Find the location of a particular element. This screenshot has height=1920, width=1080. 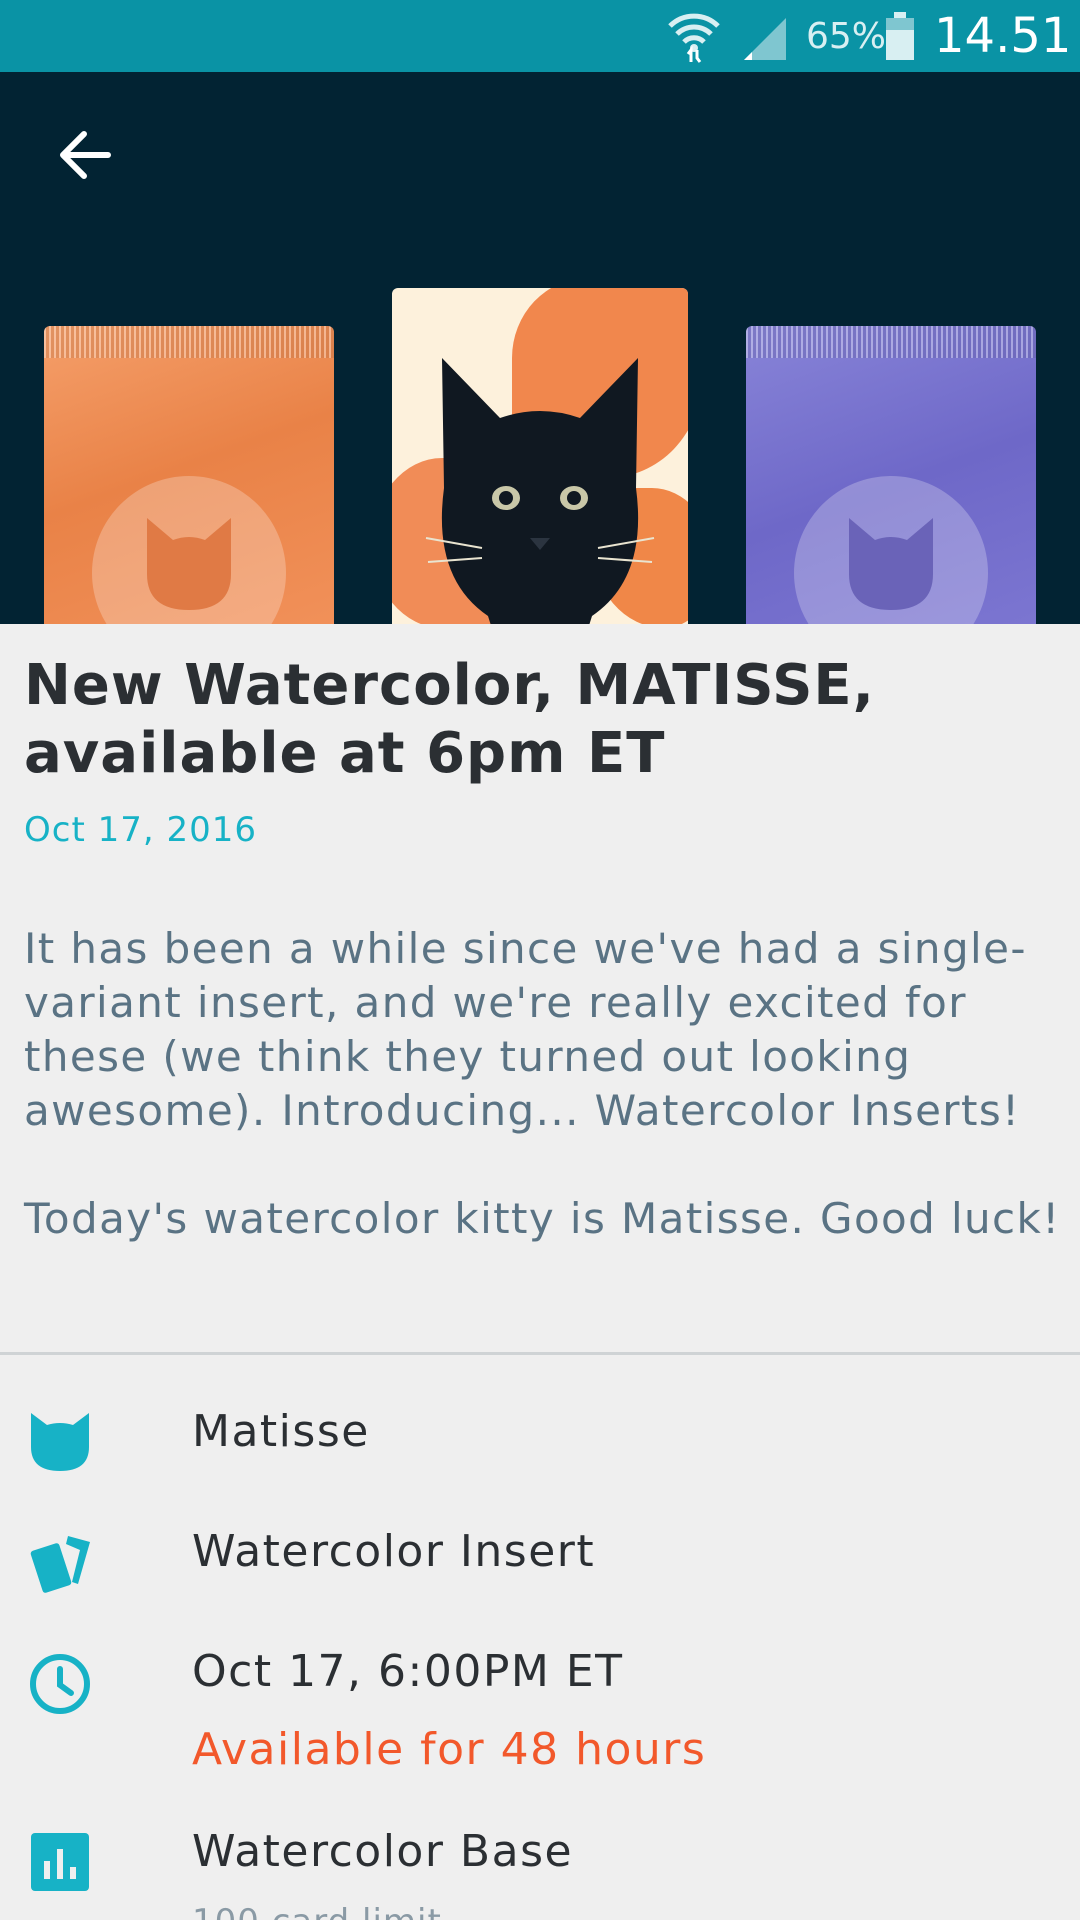

purple-pack-image is located at coordinates (891, 475).